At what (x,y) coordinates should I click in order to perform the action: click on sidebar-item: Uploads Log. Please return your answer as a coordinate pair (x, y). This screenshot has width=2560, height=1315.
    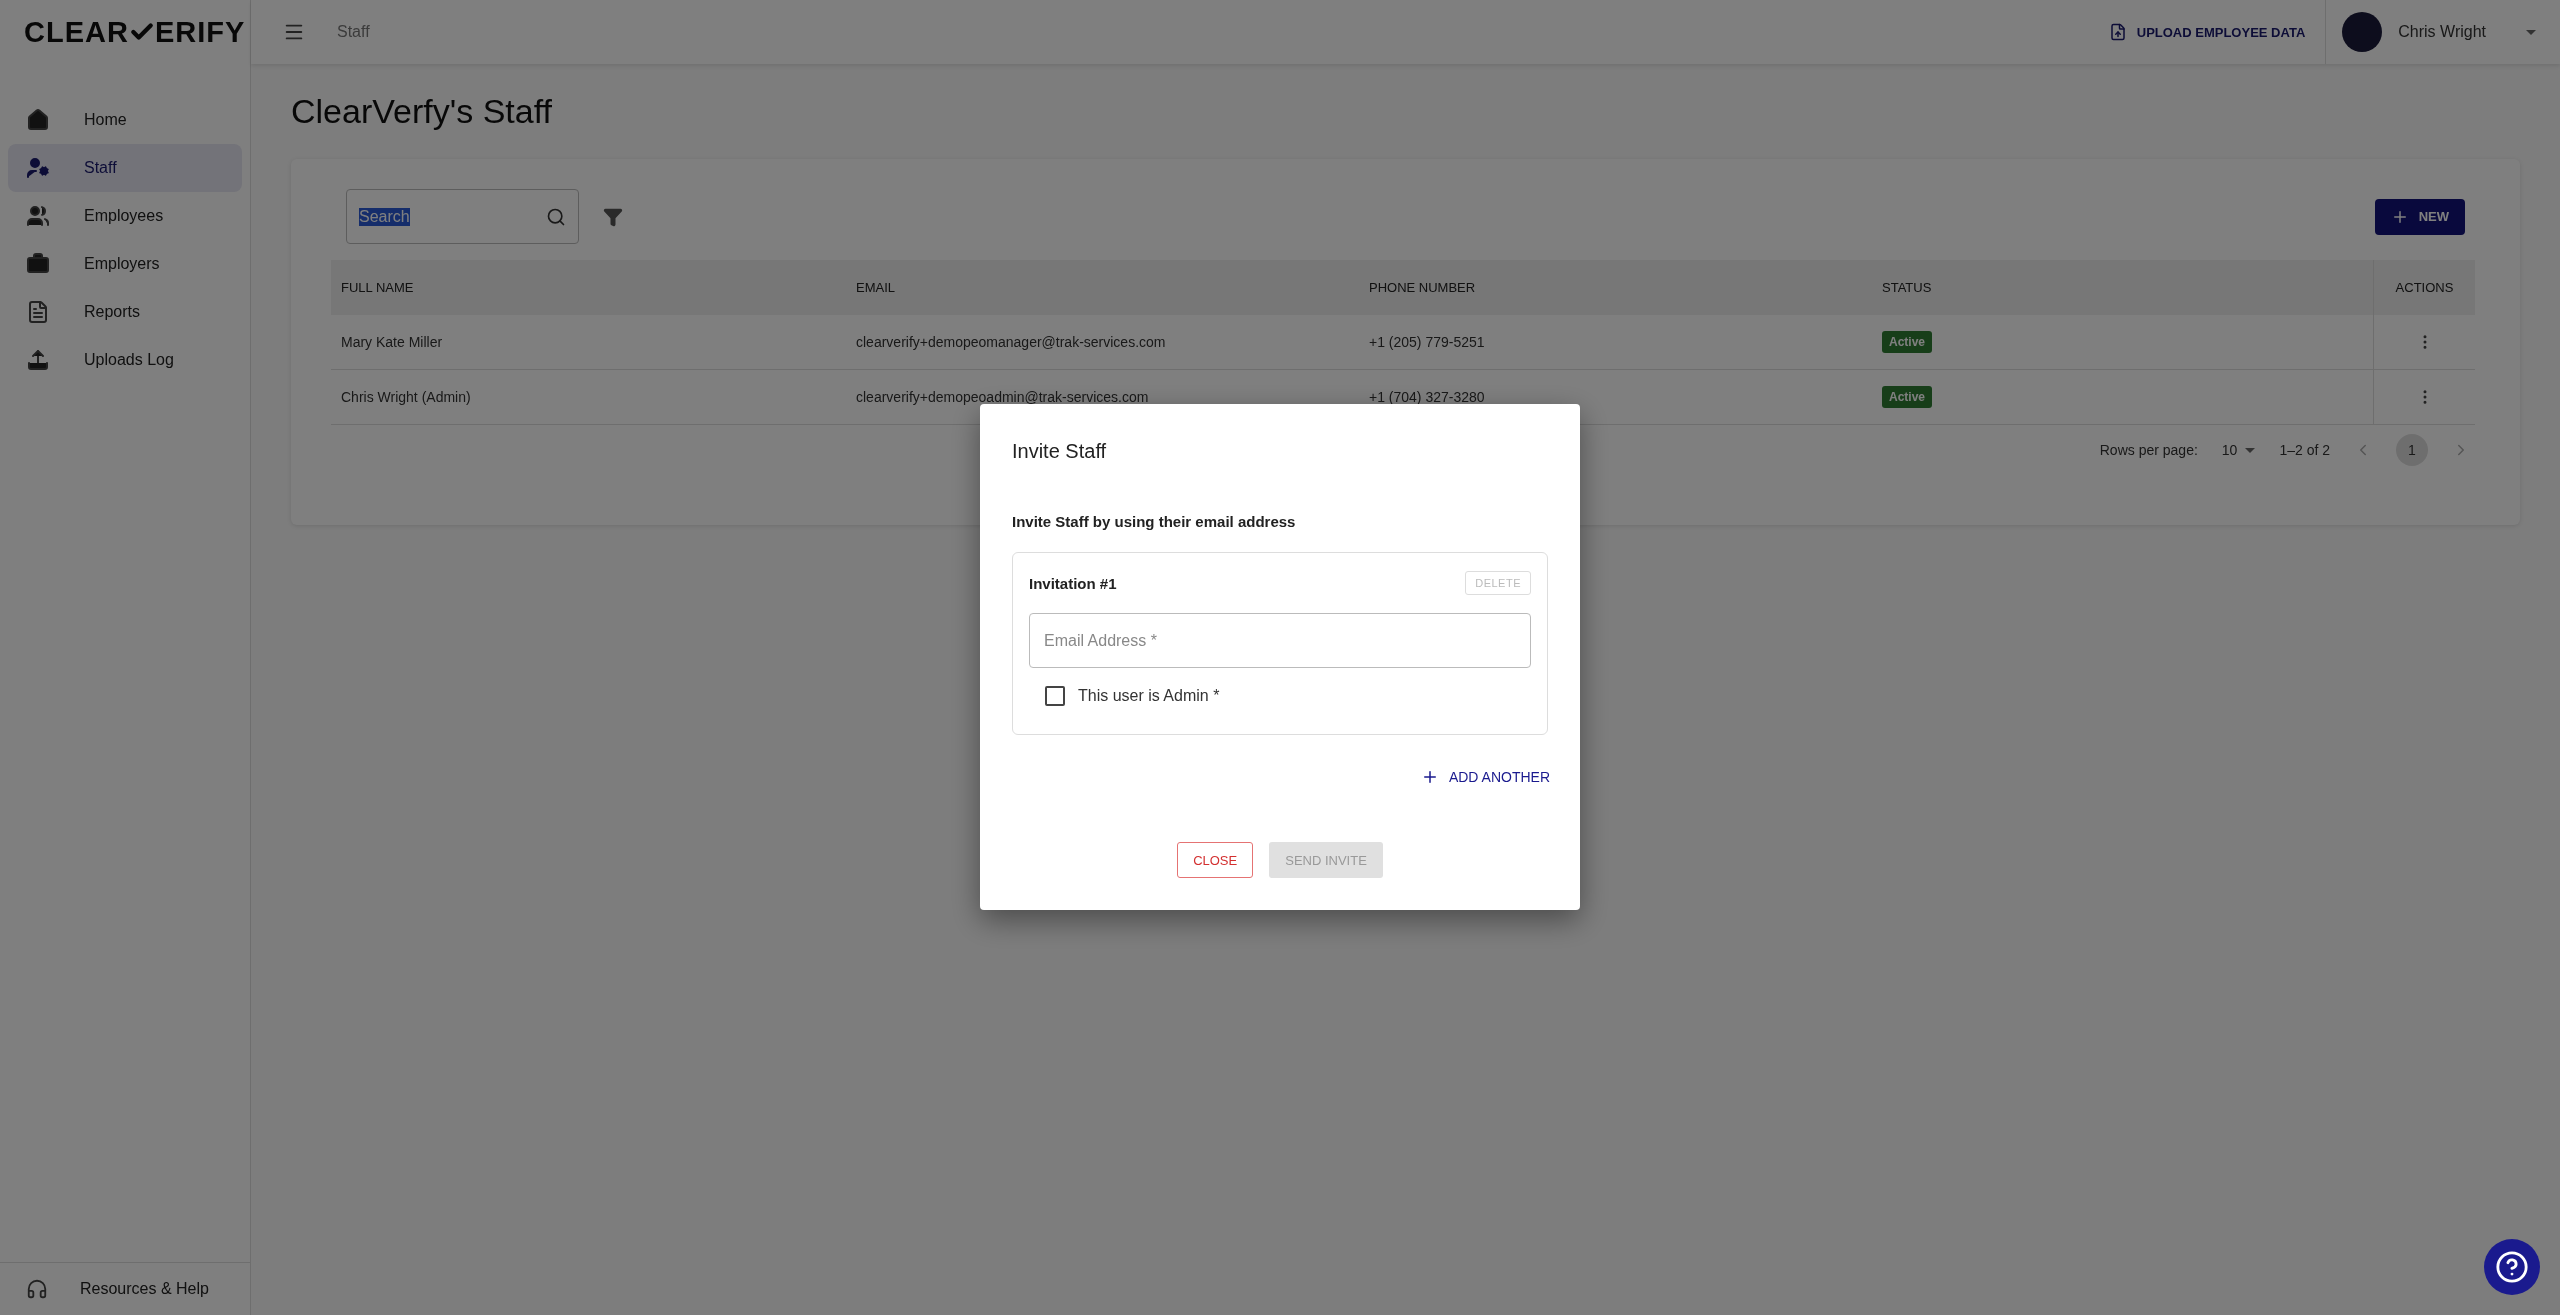
    Looking at the image, I should click on (125, 360).